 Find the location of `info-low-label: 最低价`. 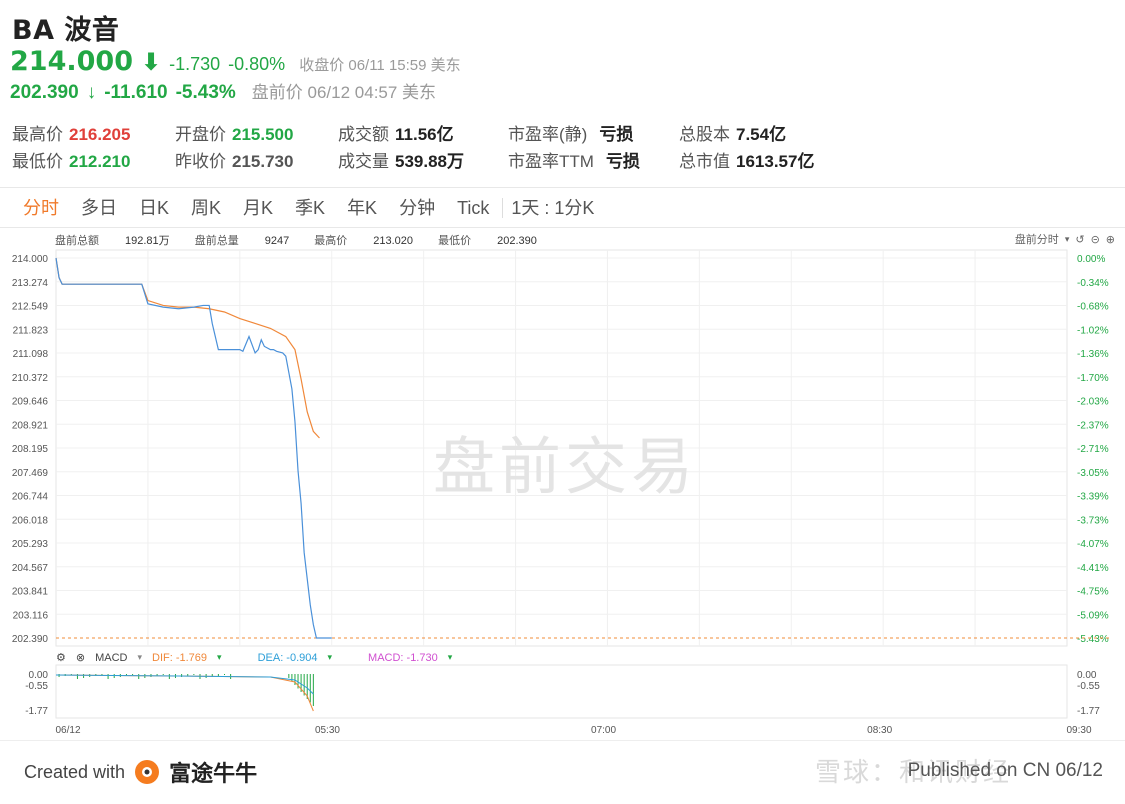

info-low-label: 最低价 is located at coordinates (455, 241).